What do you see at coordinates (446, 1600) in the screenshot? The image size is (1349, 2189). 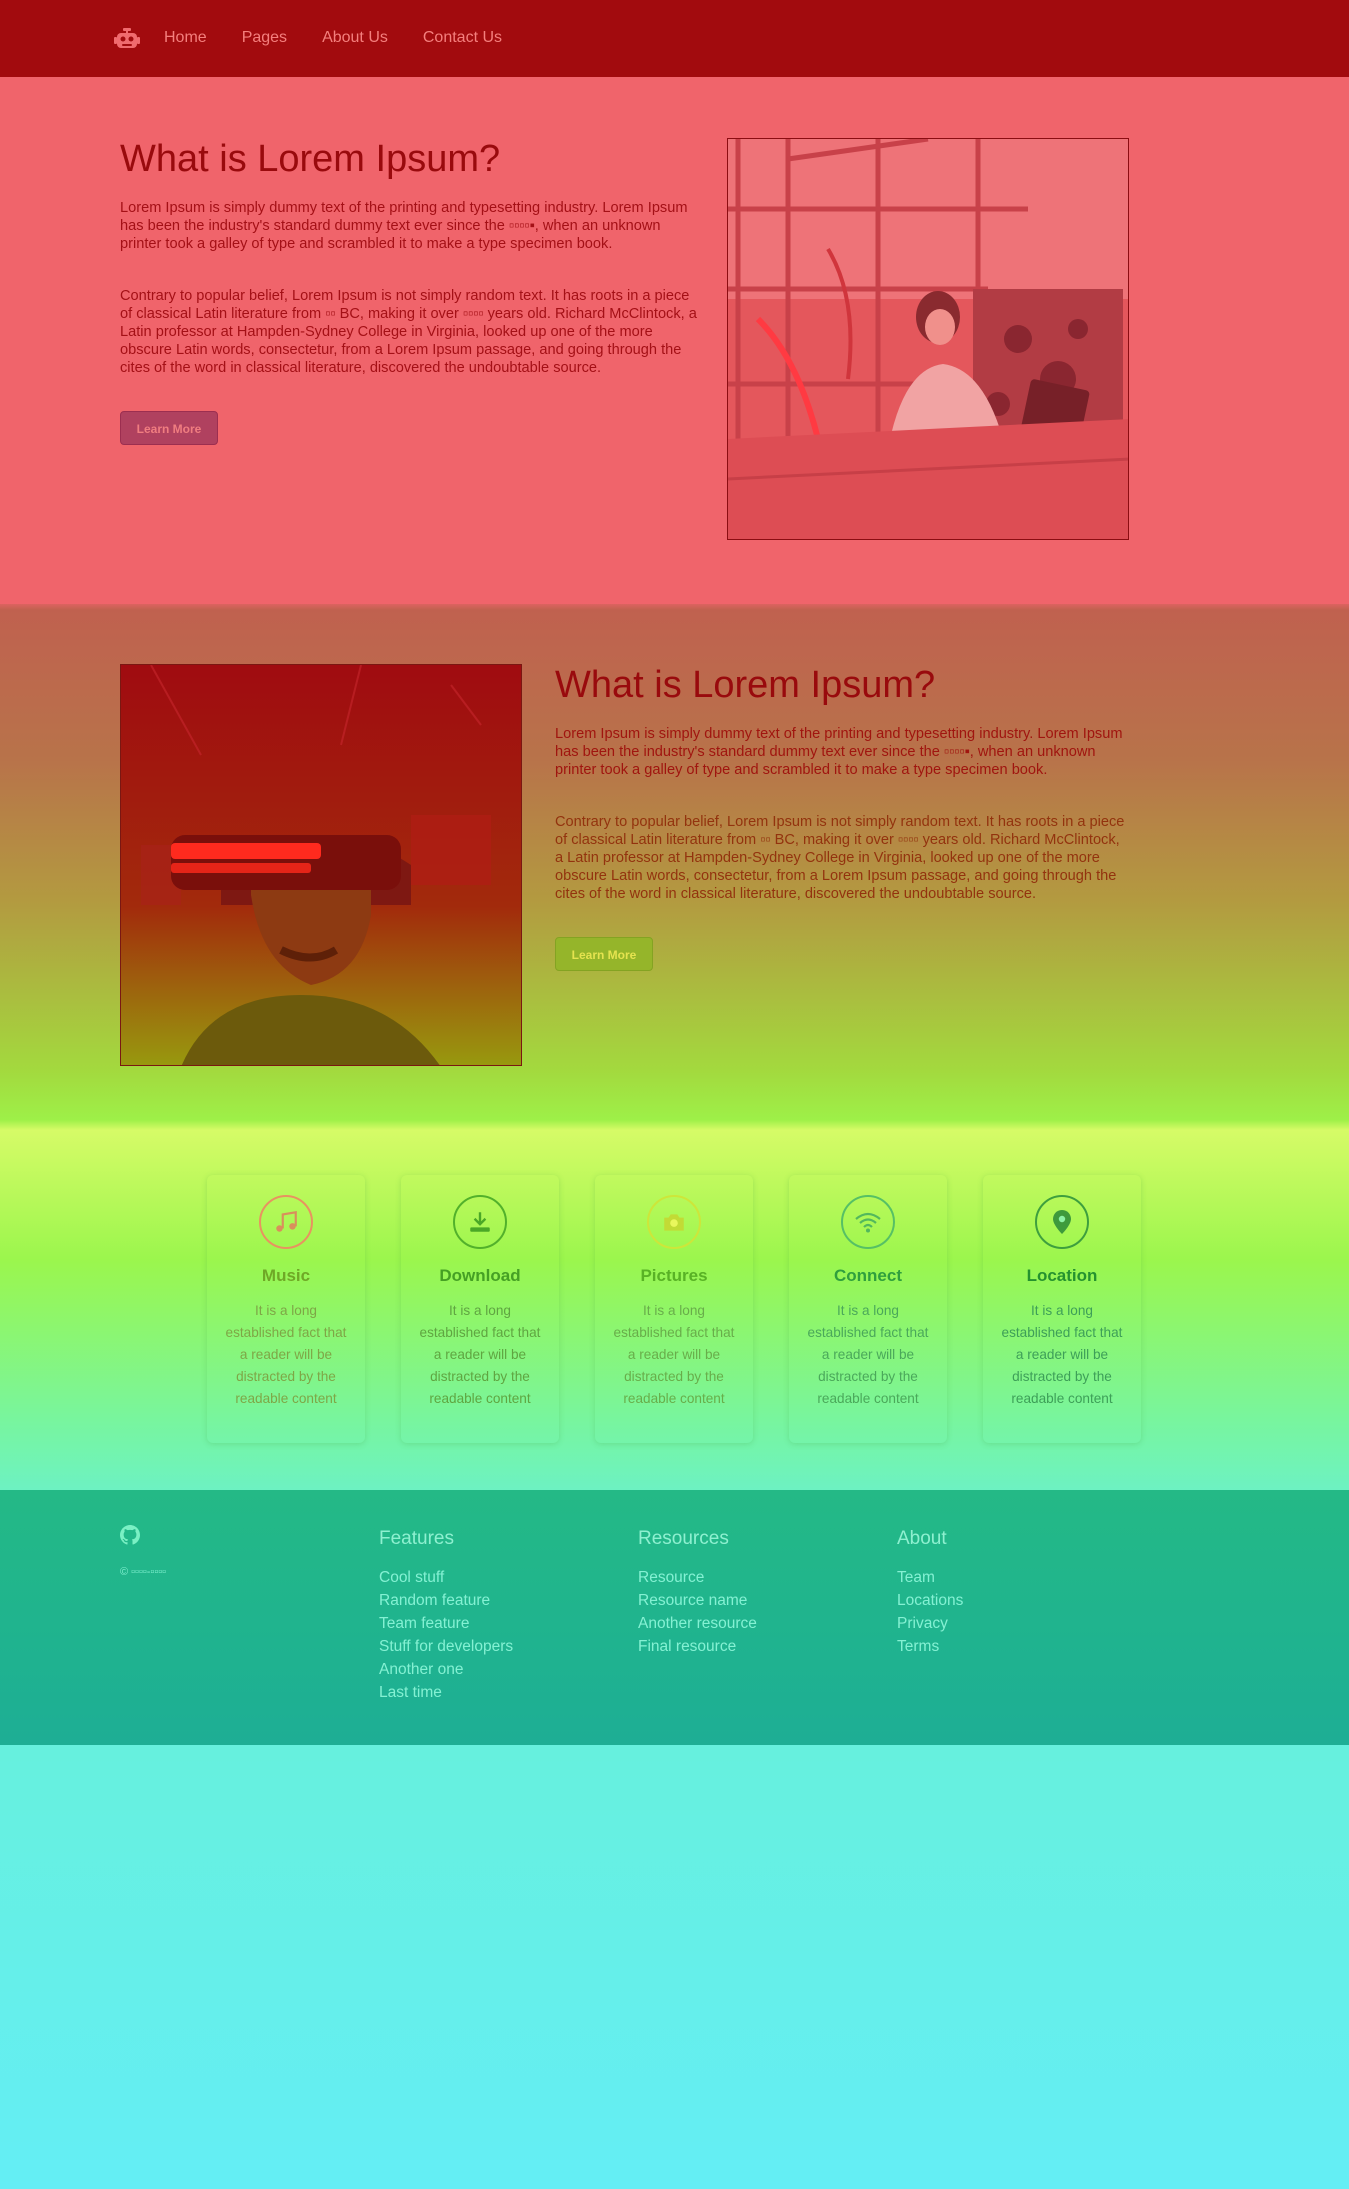 I see `footer-link: Random feature` at bounding box center [446, 1600].